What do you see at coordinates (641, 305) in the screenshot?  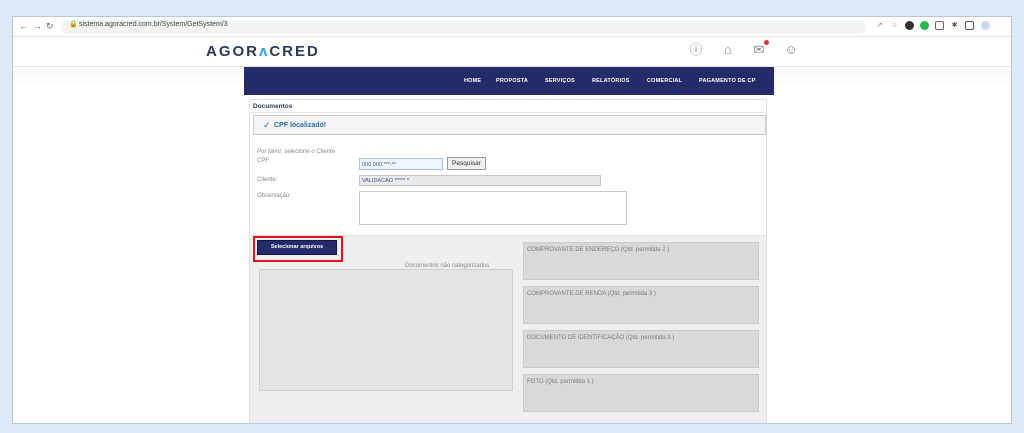 I see `category-comprovante-renda: COMPROVANTE DE RENDA (Qtd. permitida 3 )` at bounding box center [641, 305].